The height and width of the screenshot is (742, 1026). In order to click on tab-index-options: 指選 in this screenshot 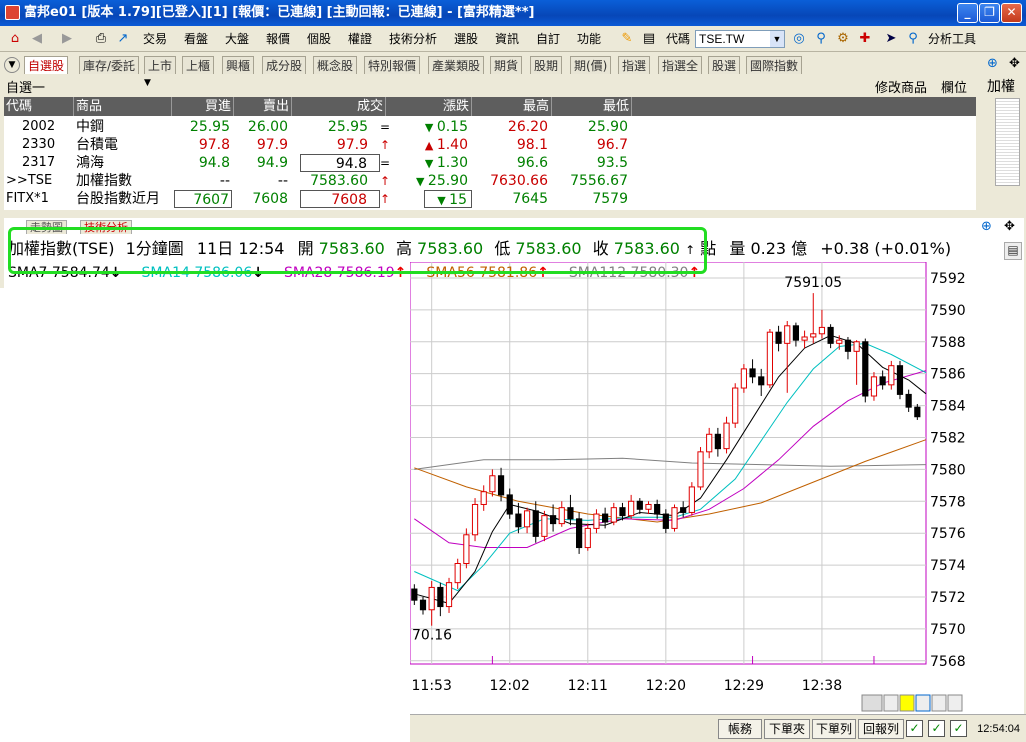, I will do `click(634, 65)`.